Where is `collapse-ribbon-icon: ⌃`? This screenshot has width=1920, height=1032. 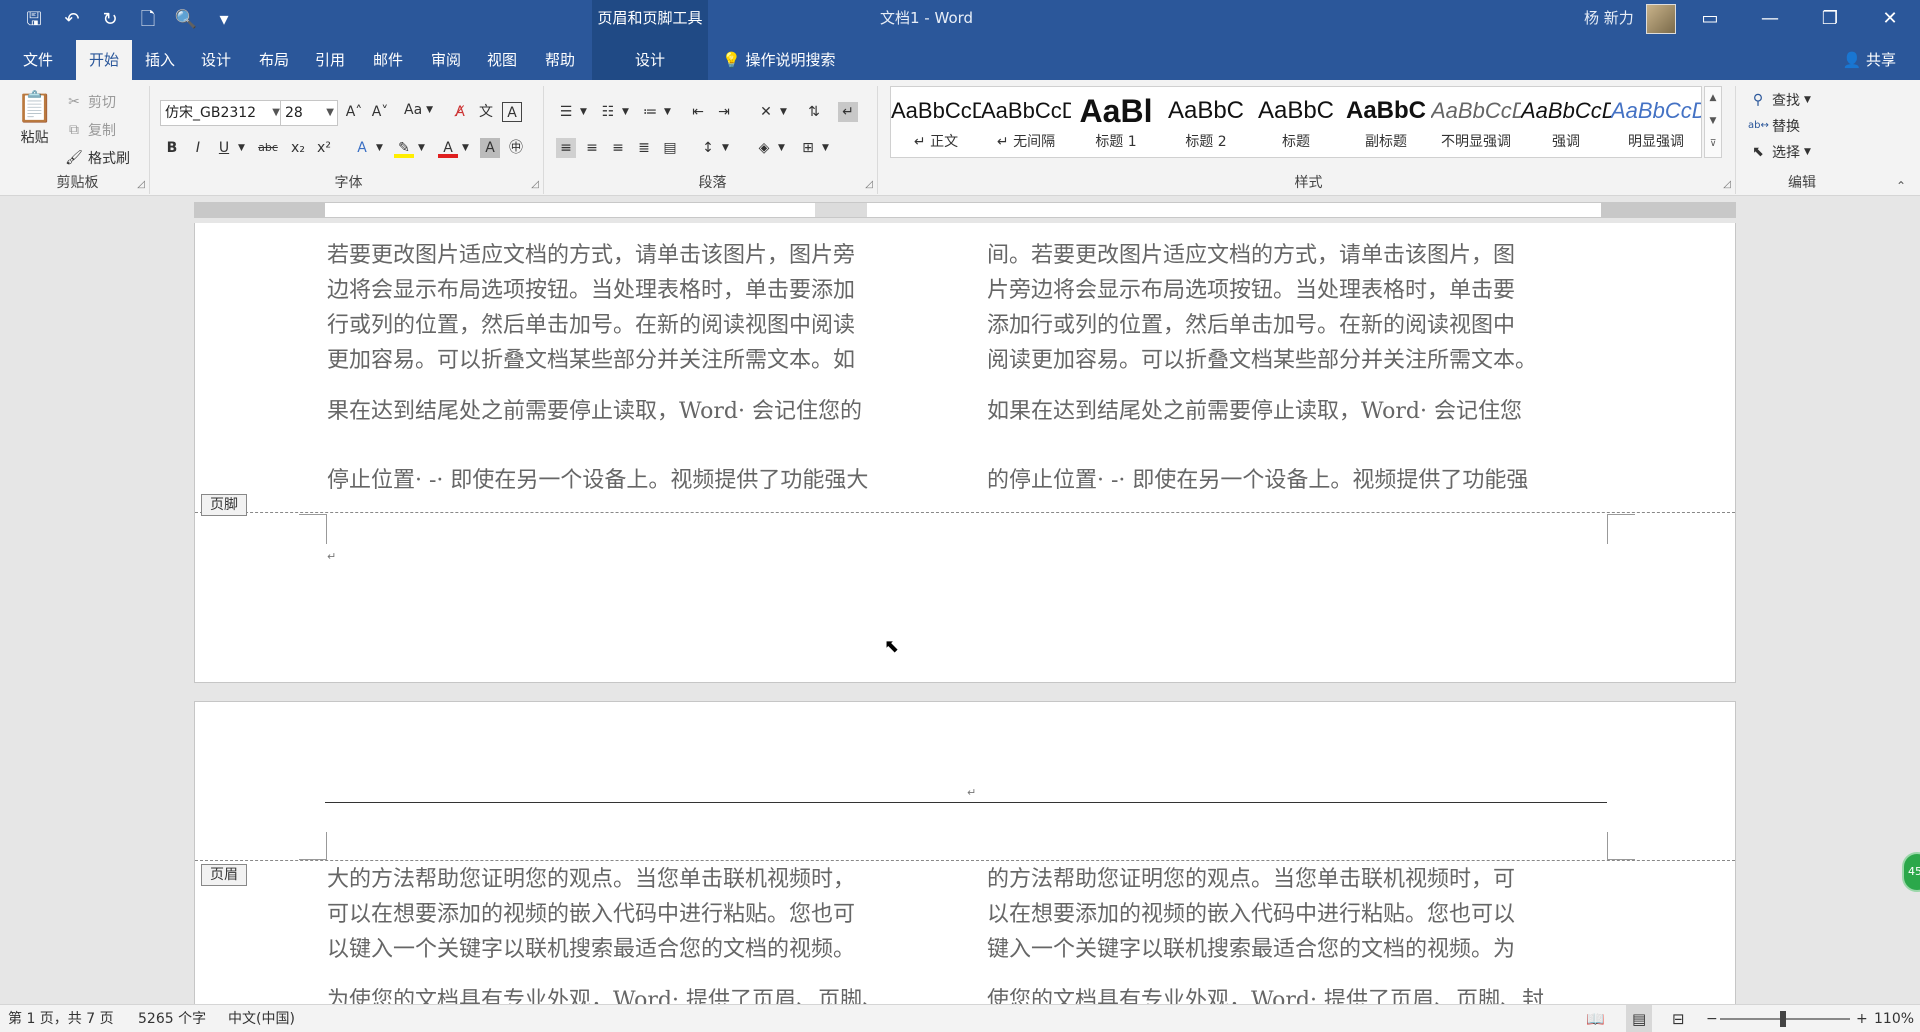 collapse-ribbon-icon: ⌃ is located at coordinates (1901, 186).